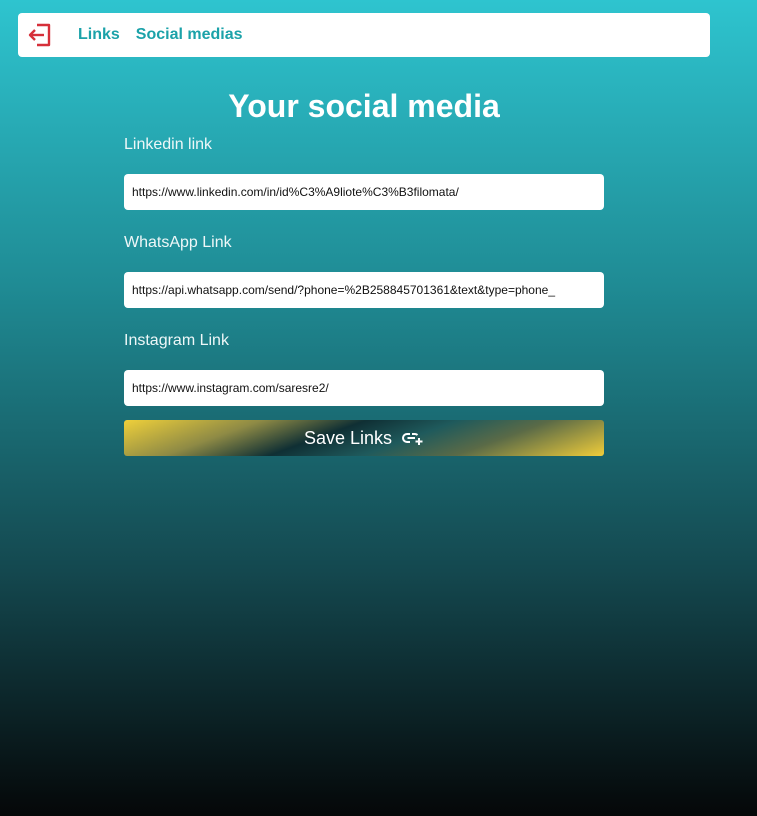 The image size is (757, 816). I want to click on page-title: Your social media, so click(364, 106).